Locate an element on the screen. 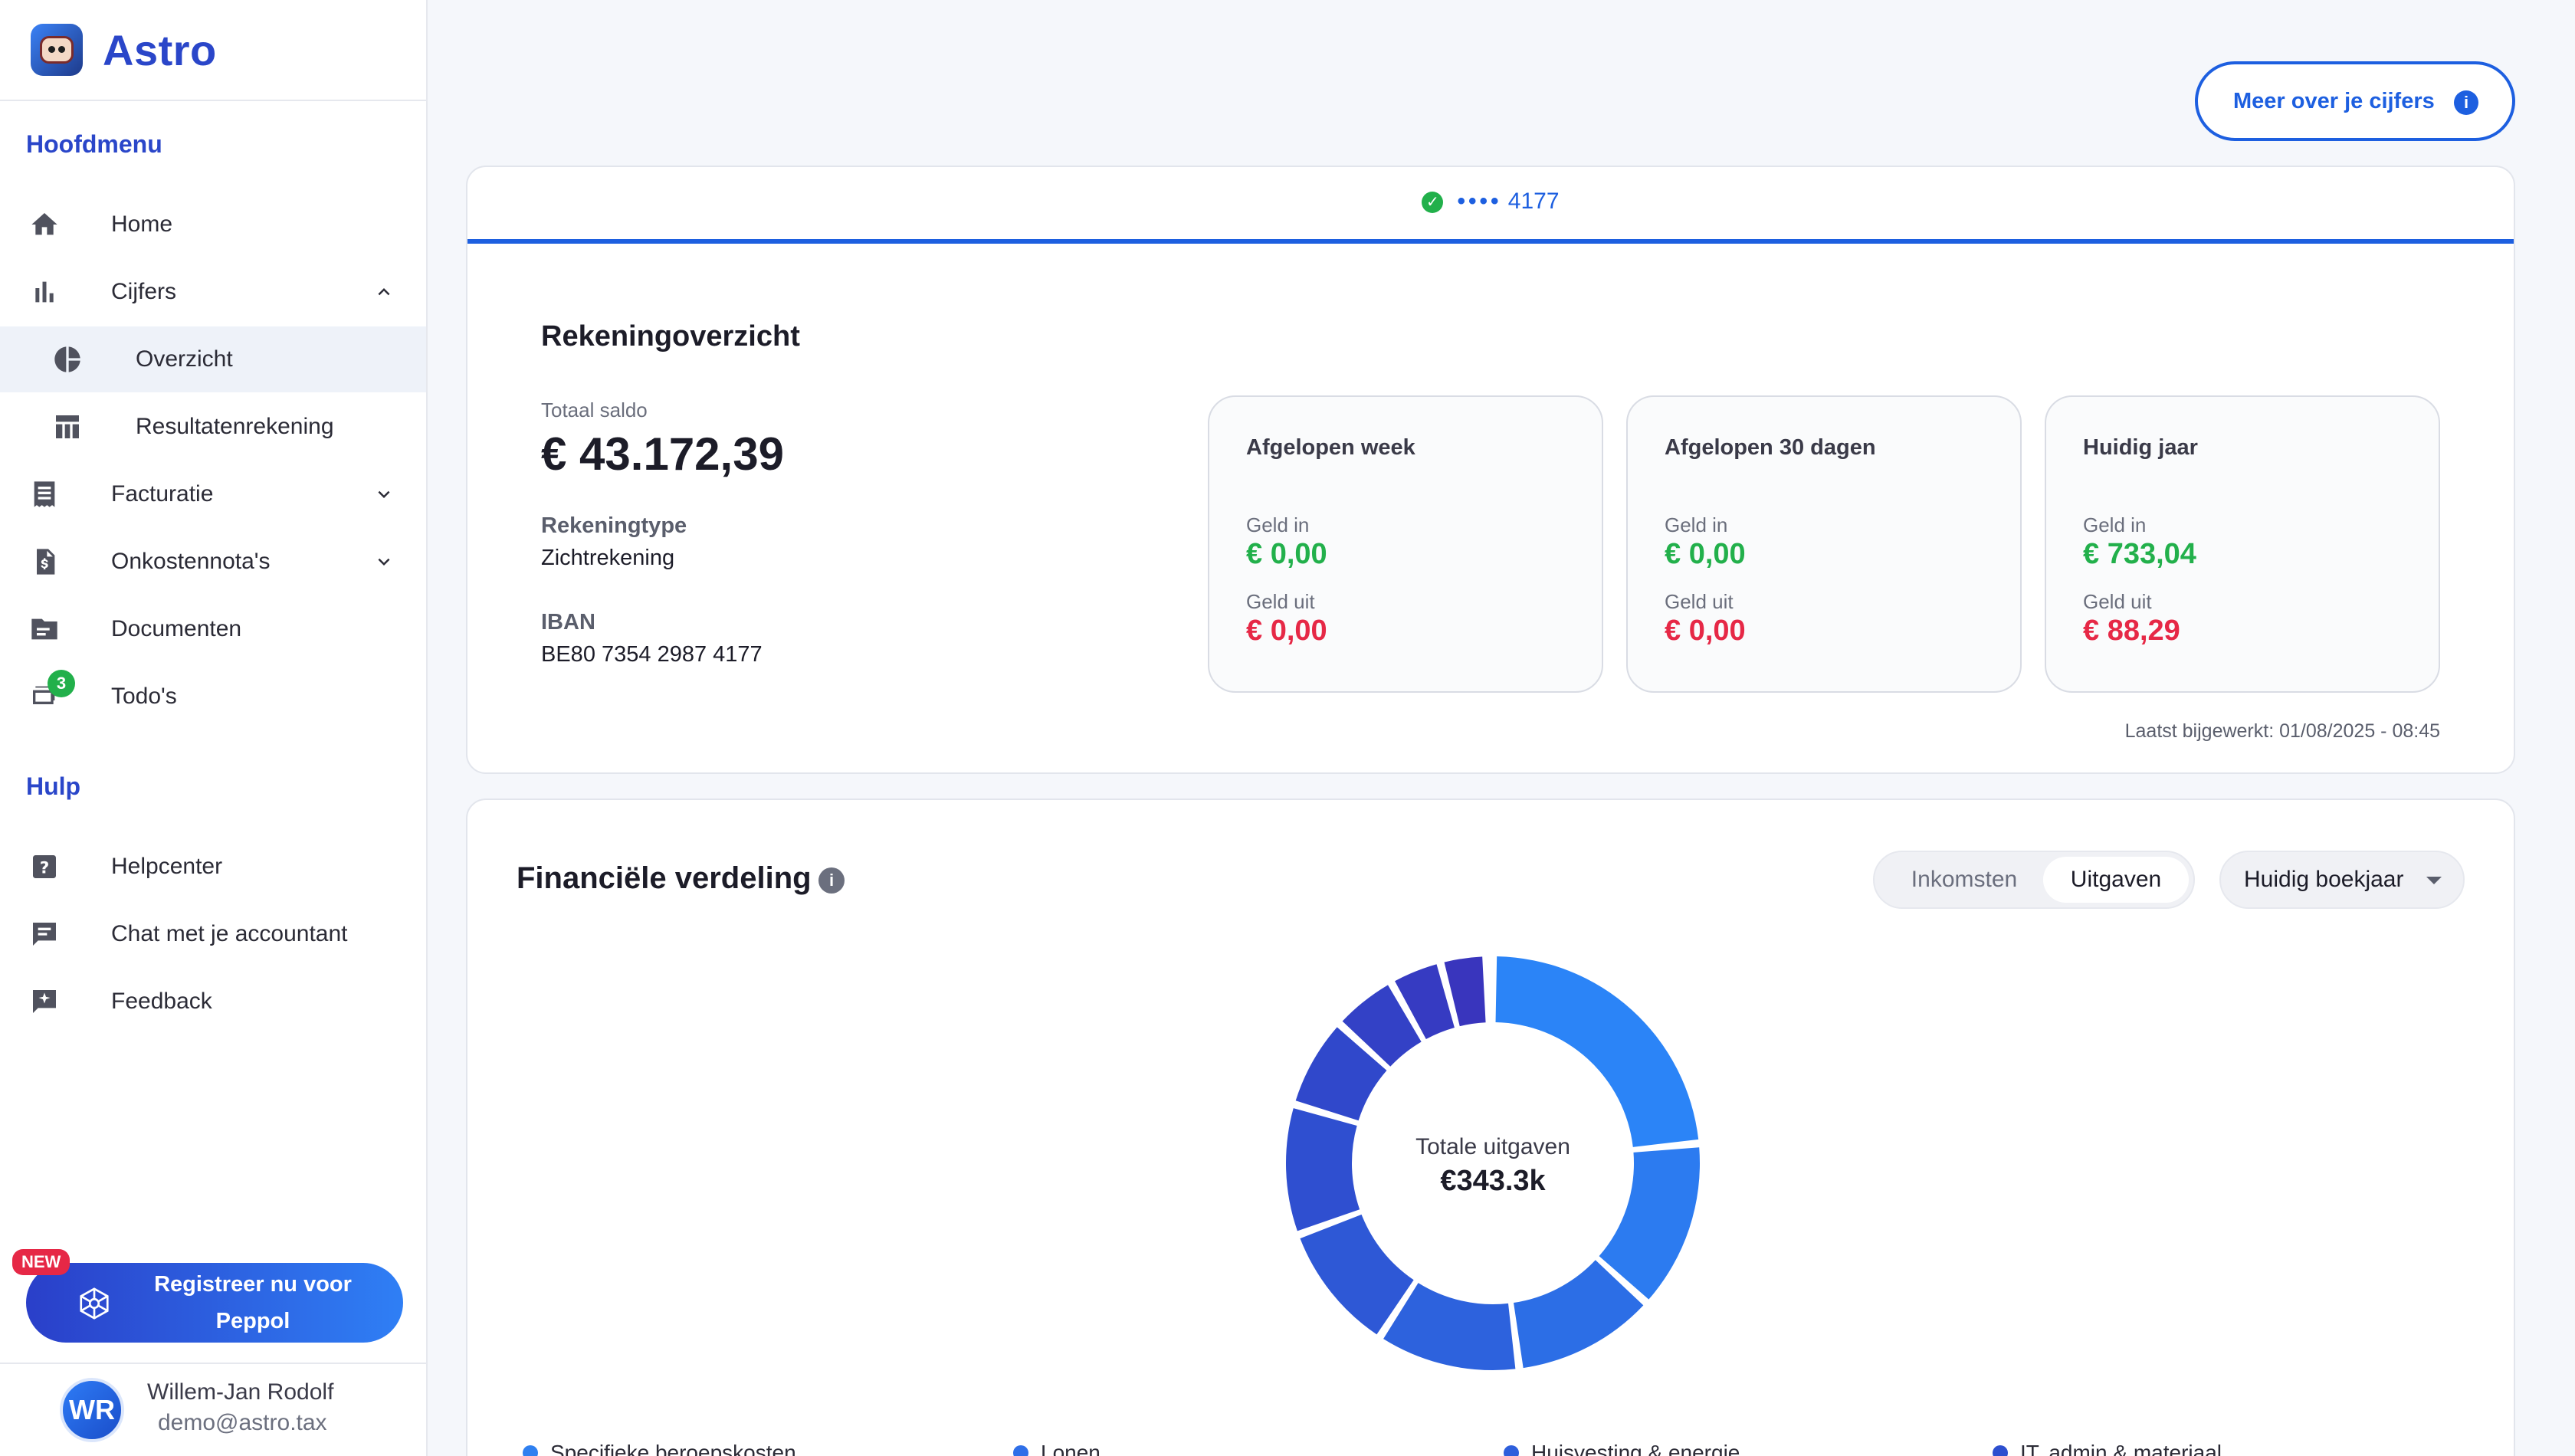  sidebar-item-resultatenrekening: Resultatenrekening is located at coordinates (213, 427).